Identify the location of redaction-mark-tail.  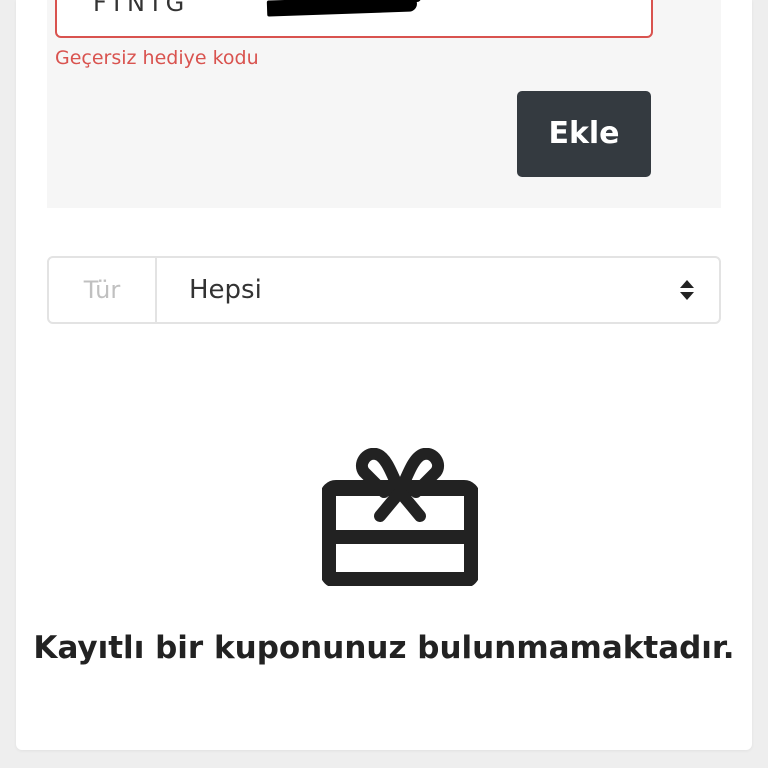
(409, 1).